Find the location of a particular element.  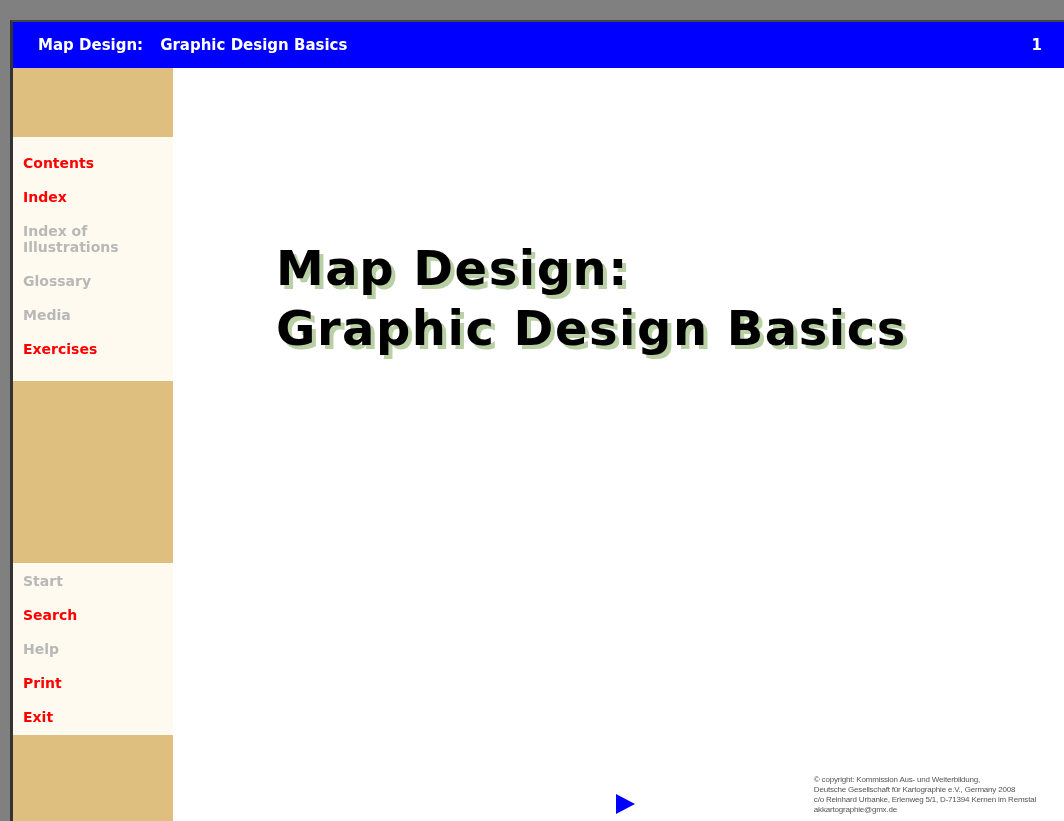

nav-link: Exit is located at coordinates (83, 717).